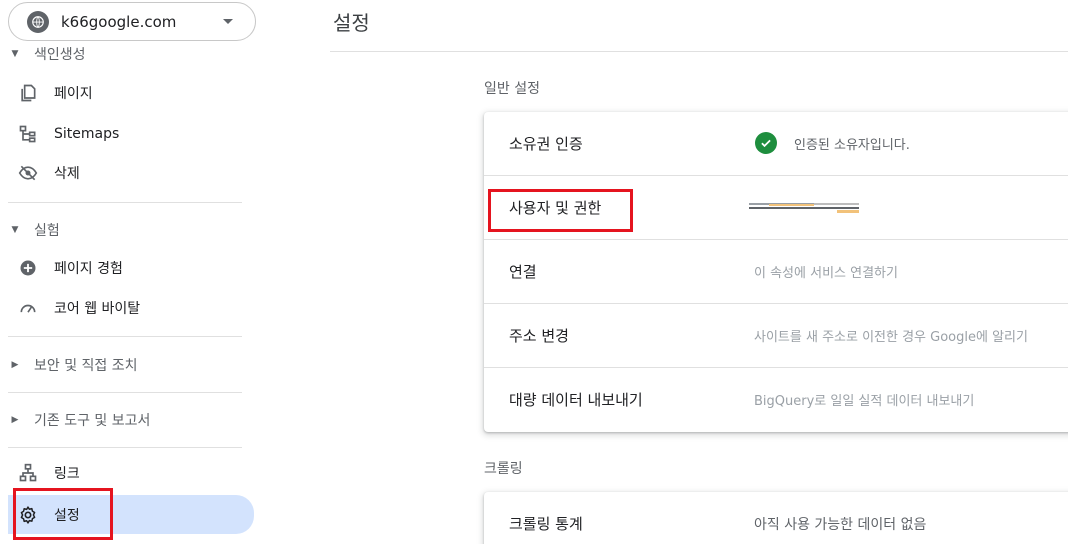 Image resolution: width=1068 pixels, height=544 pixels. I want to click on sidebar-item-removals: 삭제, so click(131, 173).